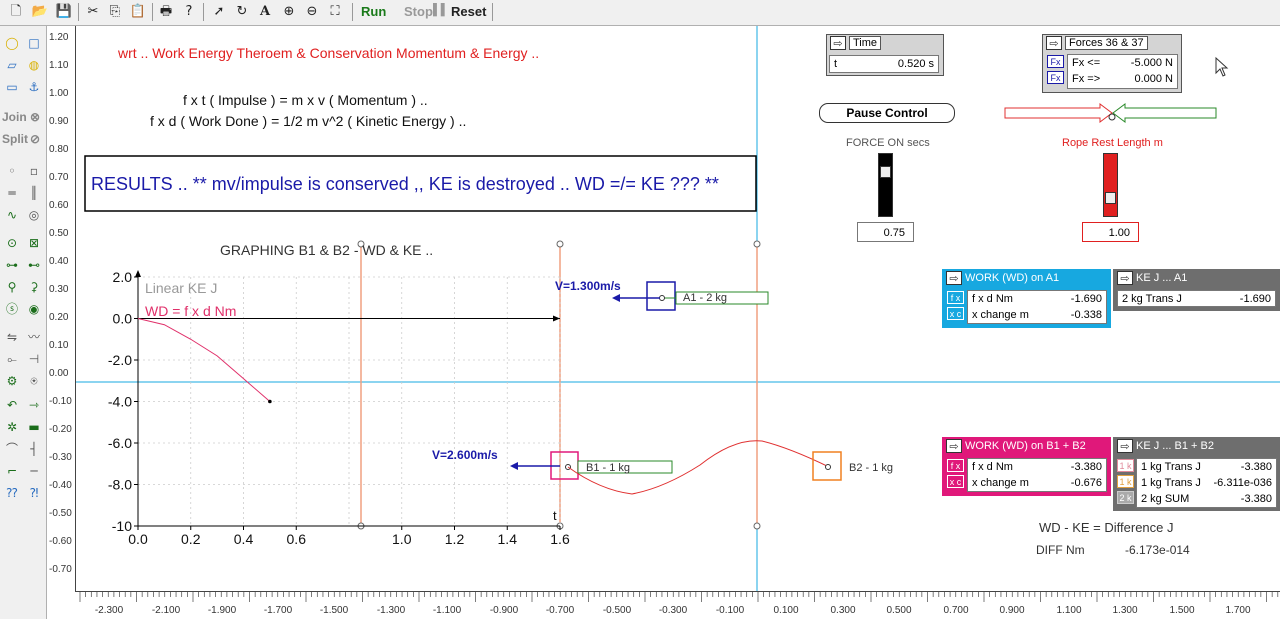 This screenshot has height=620, width=1280. What do you see at coordinates (34, 43) in the screenshot?
I see `rectangle-tool-icon: □` at bounding box center [34, 43].